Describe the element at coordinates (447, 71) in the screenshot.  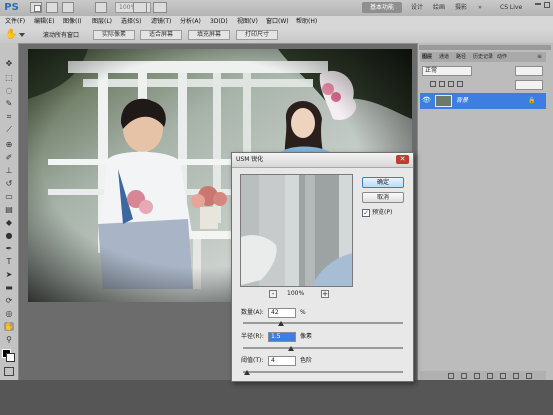
I see `blend-mode-select: 正常` at that location.